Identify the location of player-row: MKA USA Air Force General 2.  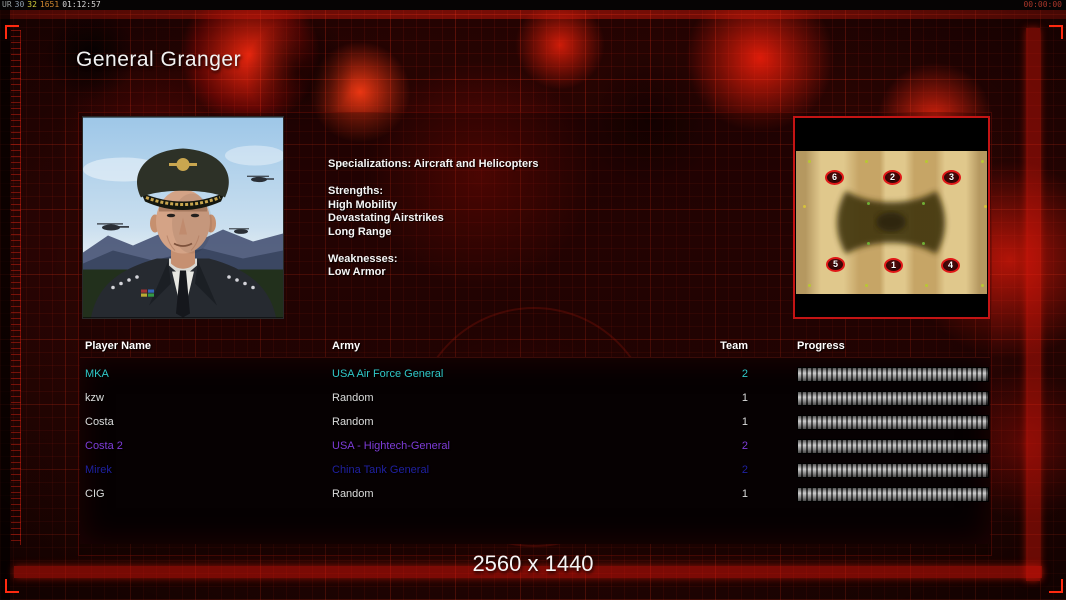
(535, 374).